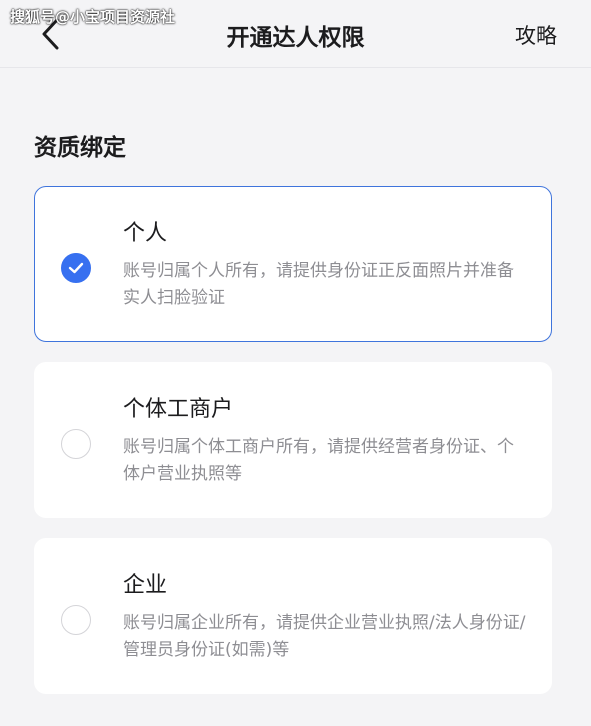 The width and height of the screenshot is (591, 726). I want to click on option-title: 个体工商户, so click(178, 409).